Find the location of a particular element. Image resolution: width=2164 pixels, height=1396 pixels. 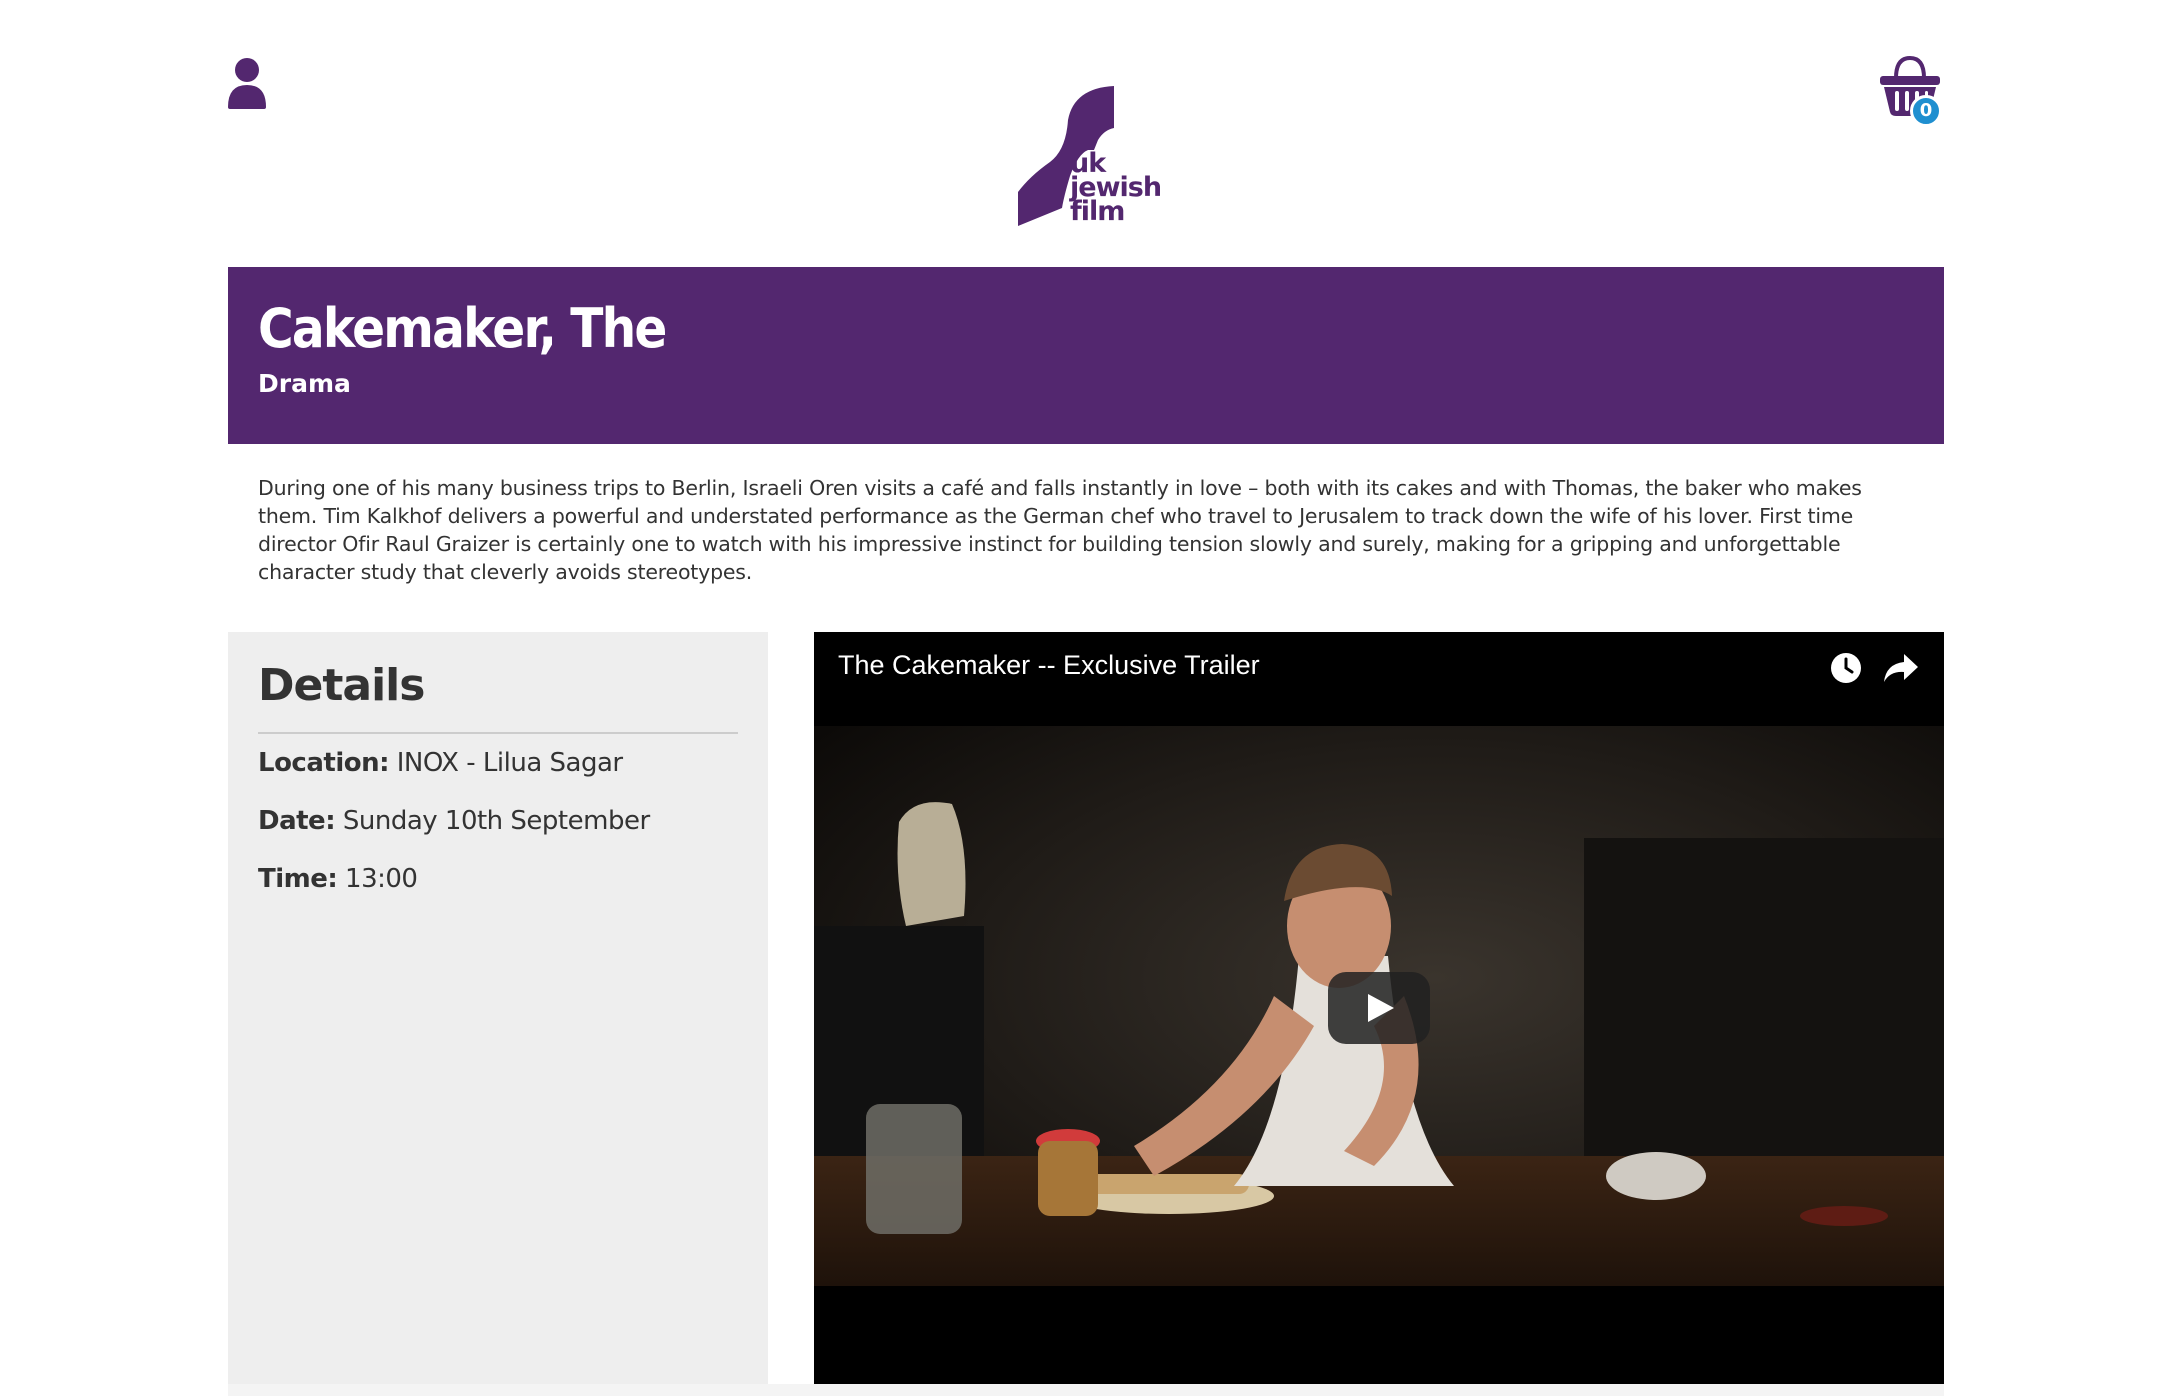

play-icon is located at coordinates (1379, 1008).